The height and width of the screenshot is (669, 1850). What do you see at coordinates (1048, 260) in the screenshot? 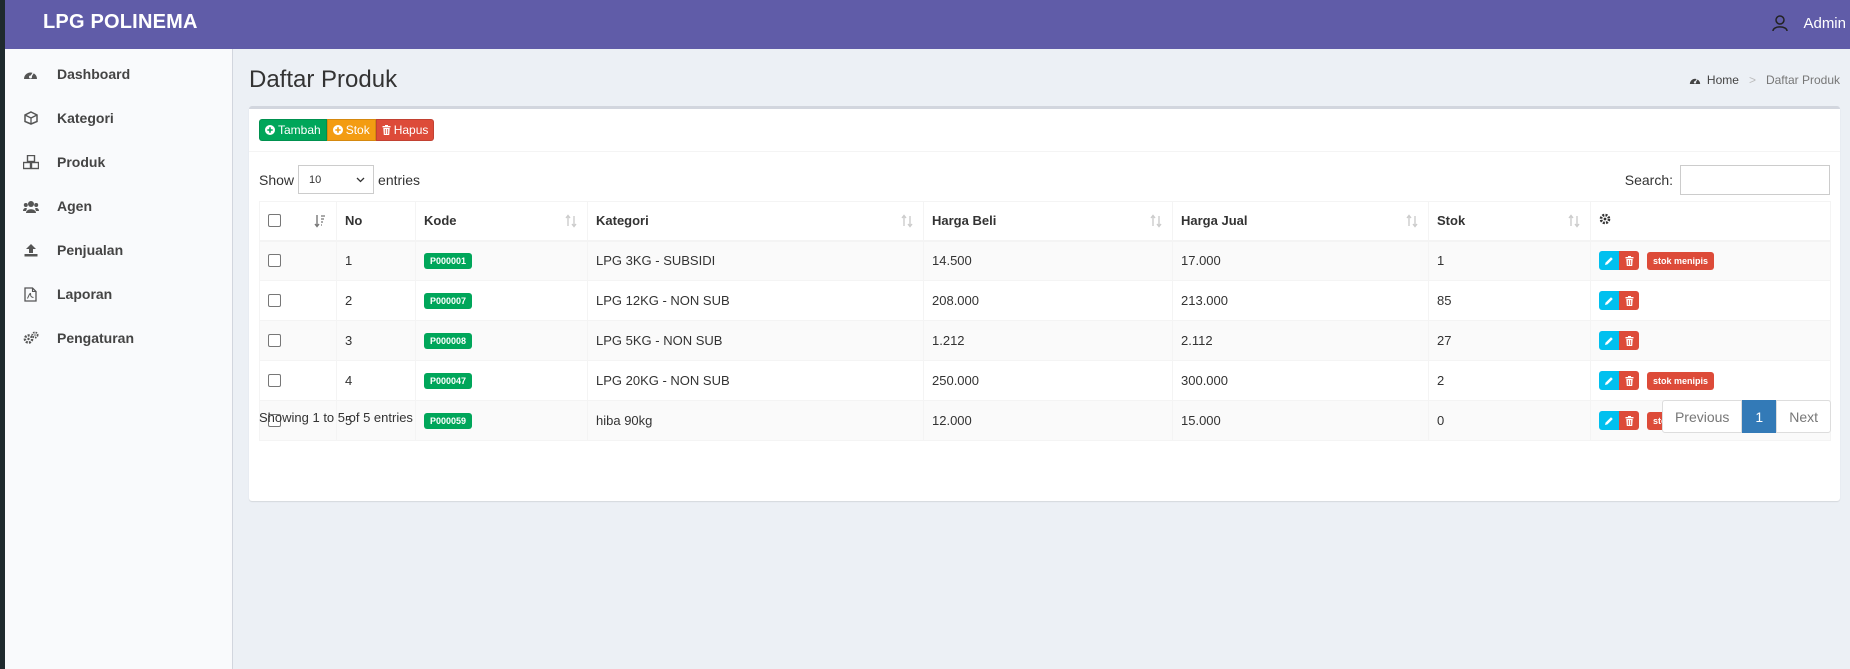
I see `harga-beli-cell: 14.500` at bounding box center [1048, 260].